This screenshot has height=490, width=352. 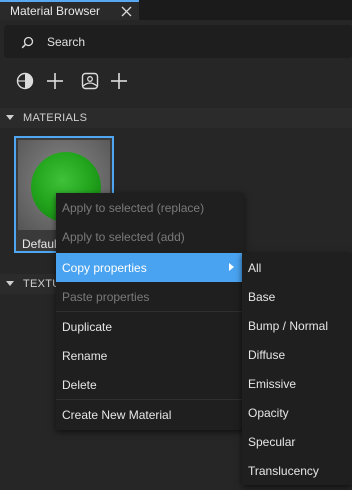 I want to click on submenu-item-base: Base, so click(x=297, y=296).